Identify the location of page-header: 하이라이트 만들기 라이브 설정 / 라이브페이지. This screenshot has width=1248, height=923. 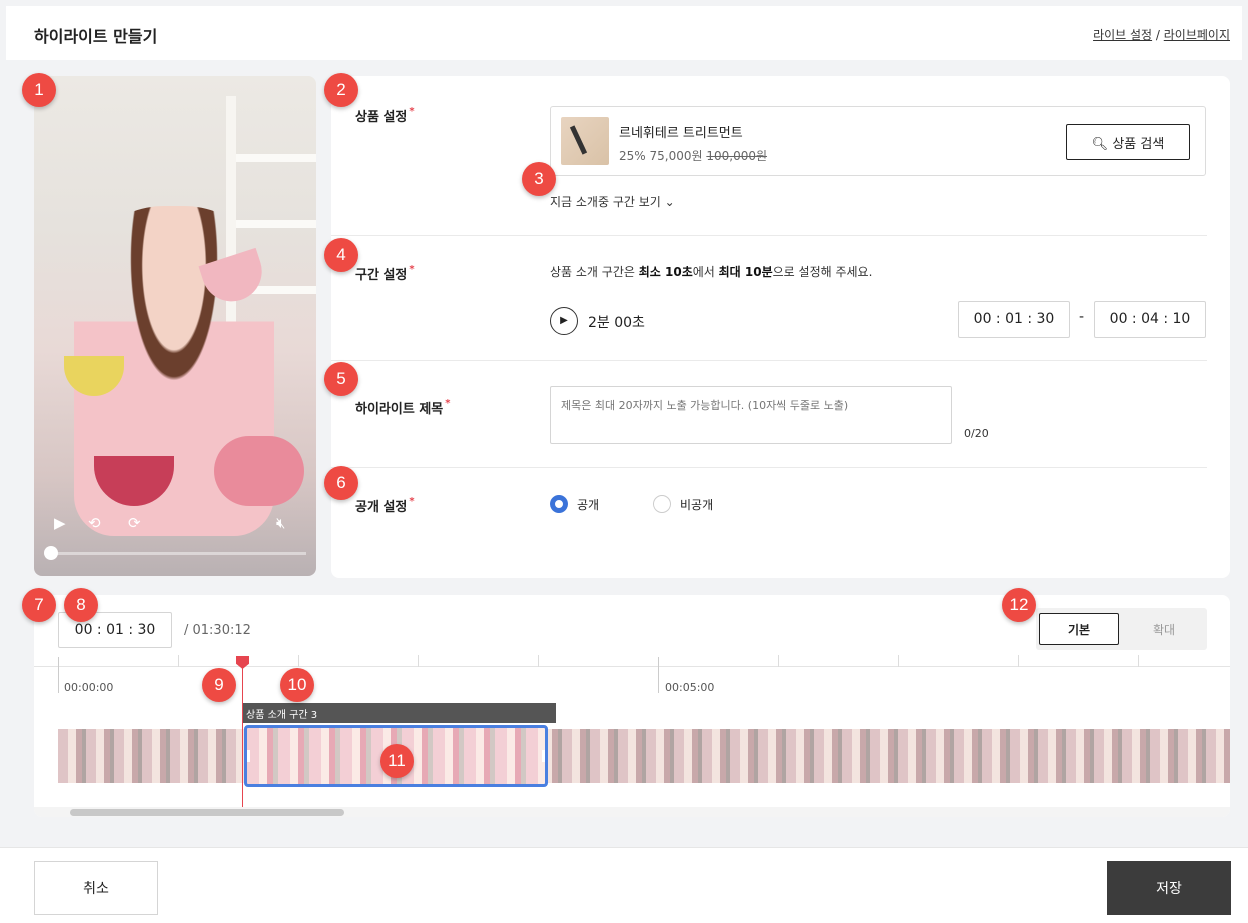
(624, 33).